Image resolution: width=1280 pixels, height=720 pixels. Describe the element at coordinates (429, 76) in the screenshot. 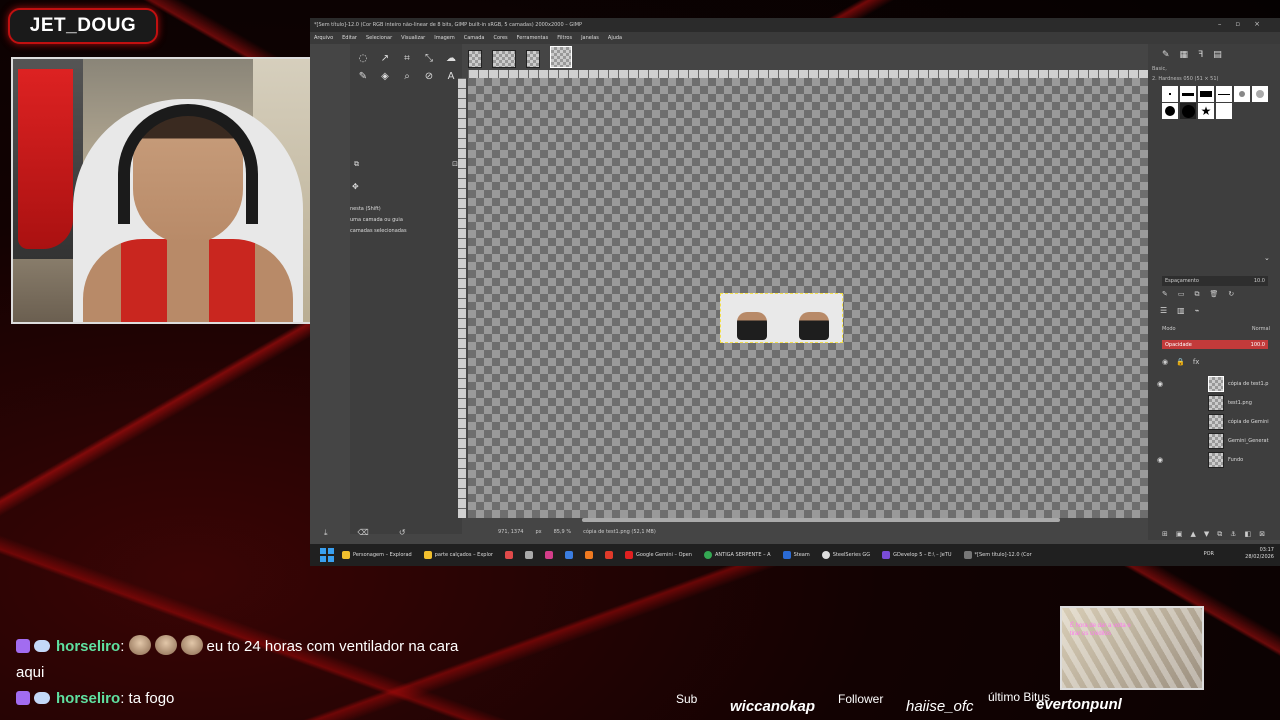

I see `color-picker-icon: ⊘` at that location.